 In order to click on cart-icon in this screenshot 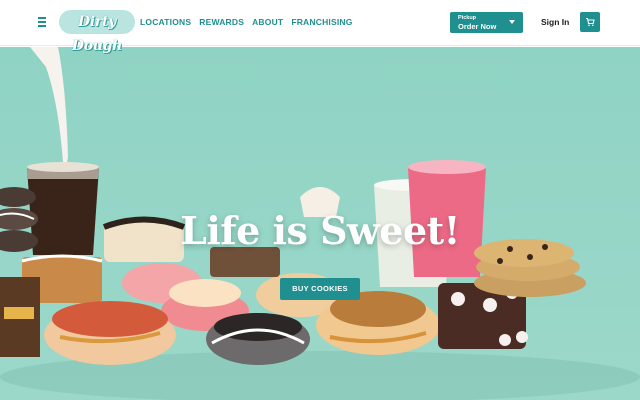, I will do `click(590, 22)`.